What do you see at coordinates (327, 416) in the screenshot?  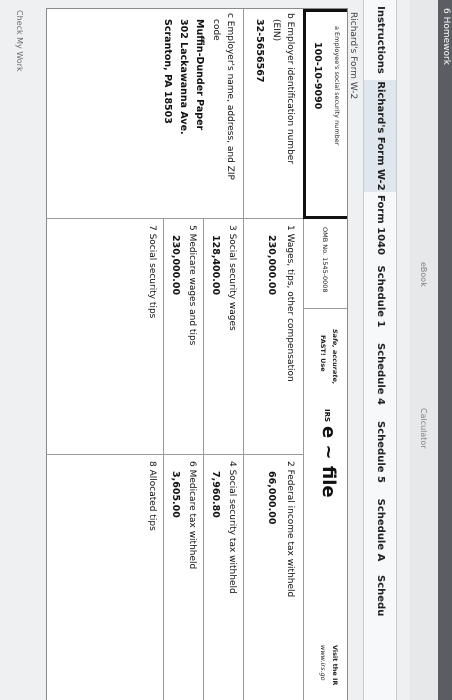 I see `irs-mark: IRS` at bounding box center [327, 416].